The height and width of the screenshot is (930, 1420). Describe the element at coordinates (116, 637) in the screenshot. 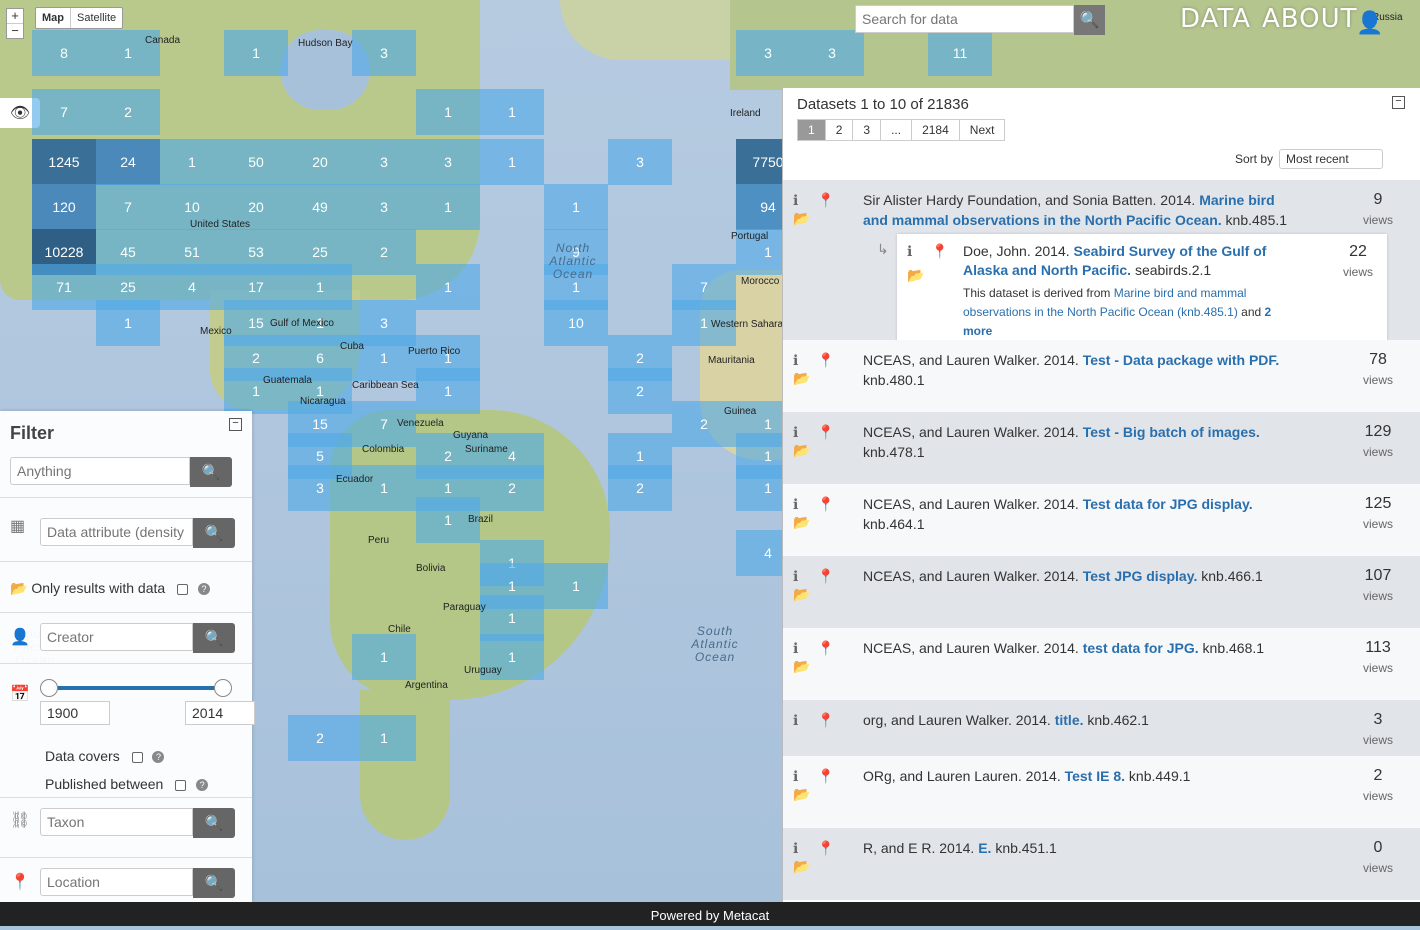

I see `creator-input` at that location.